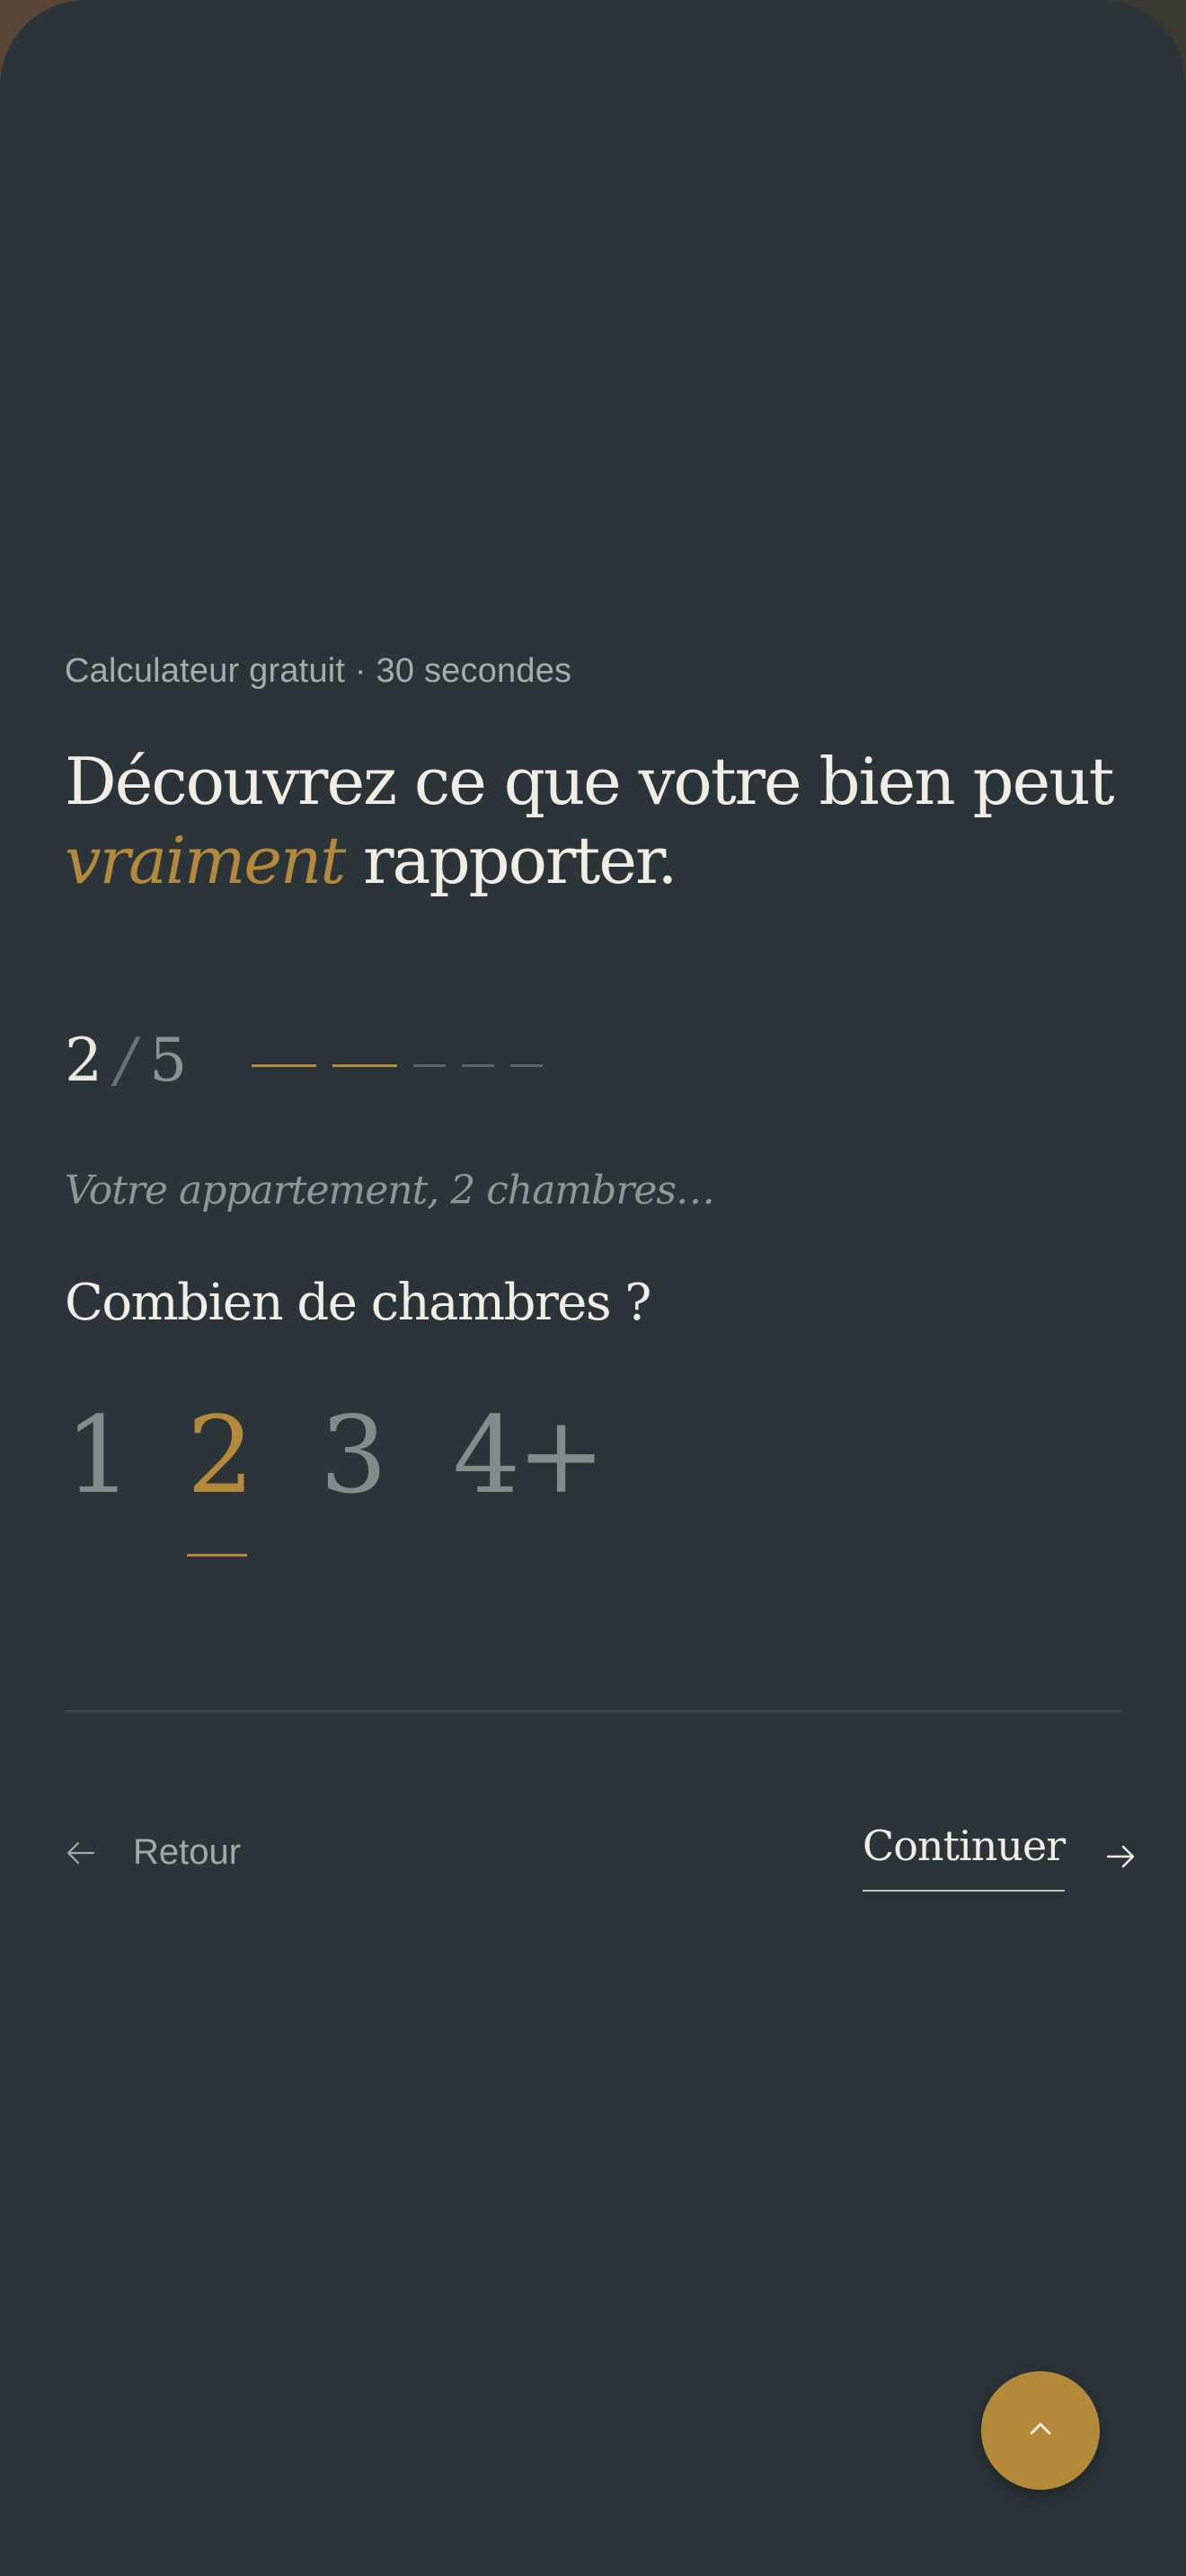 The height and width of the screenshot is (2576, 1186). What do you see at coordinates (397, 1065) in the screenshot?
I see `progress-indicator` at bounding box center [397, 1065].